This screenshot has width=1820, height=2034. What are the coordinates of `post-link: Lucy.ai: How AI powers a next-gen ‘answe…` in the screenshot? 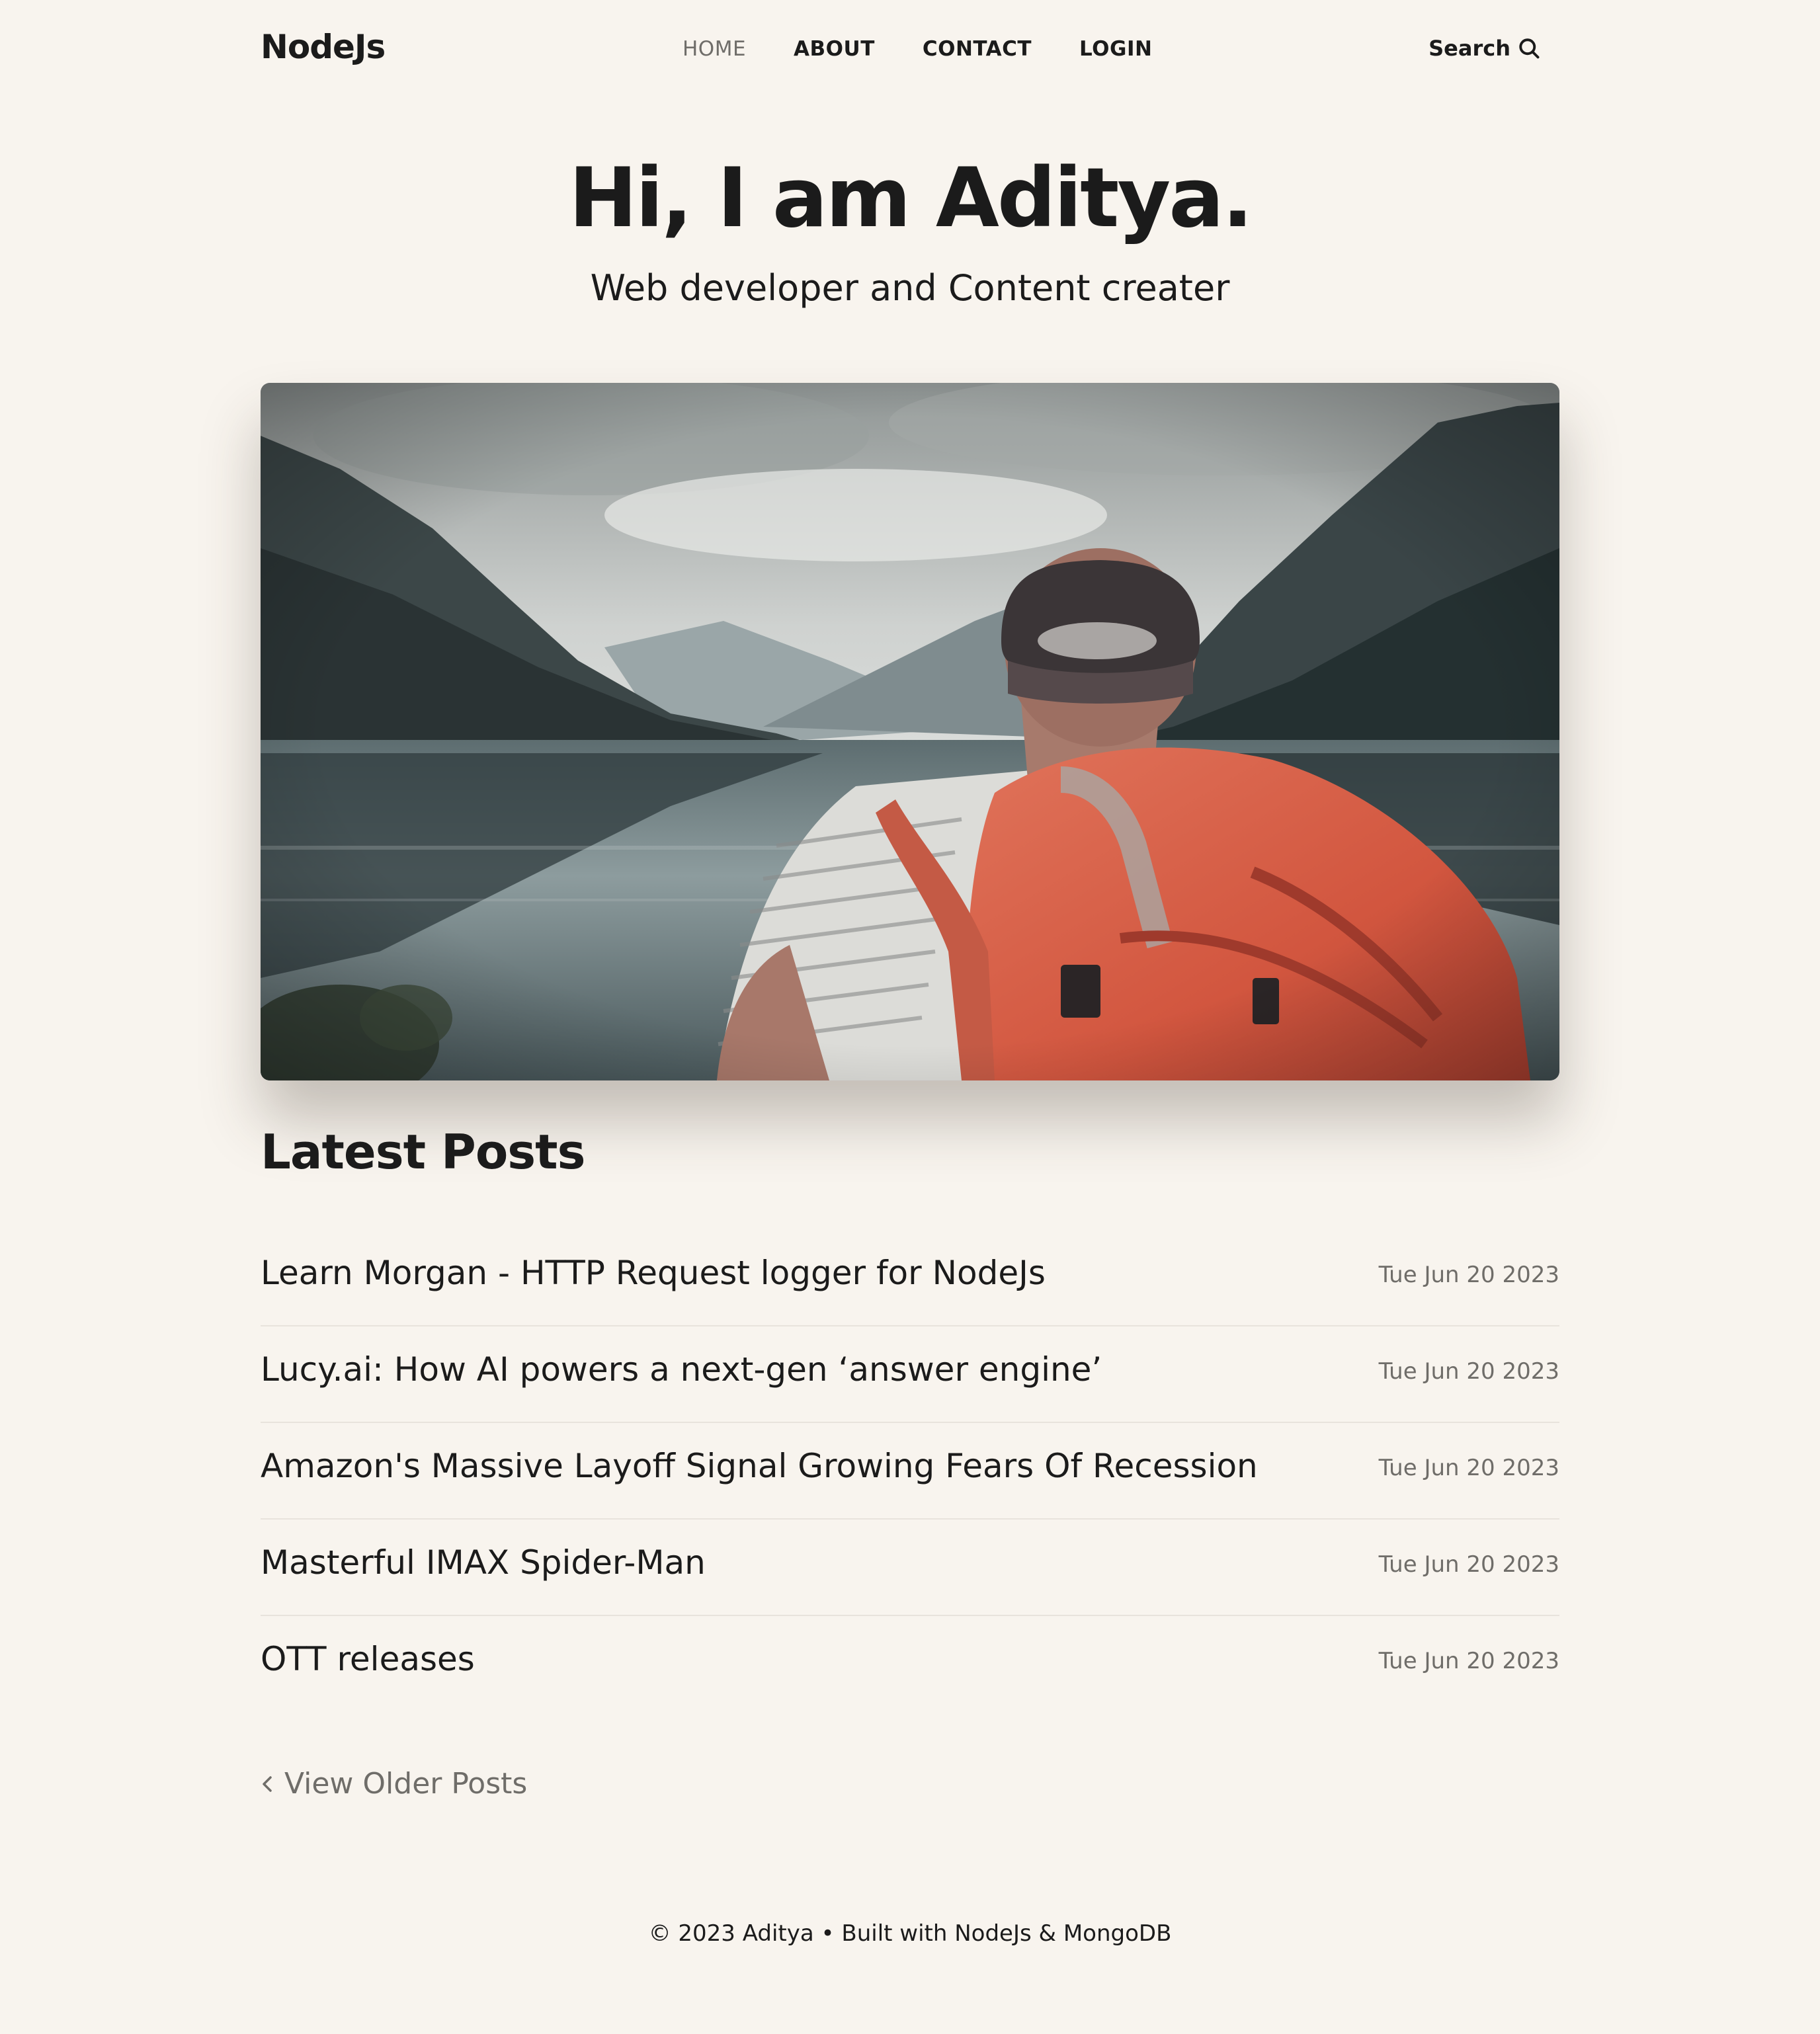 It's located at (681, 1369).